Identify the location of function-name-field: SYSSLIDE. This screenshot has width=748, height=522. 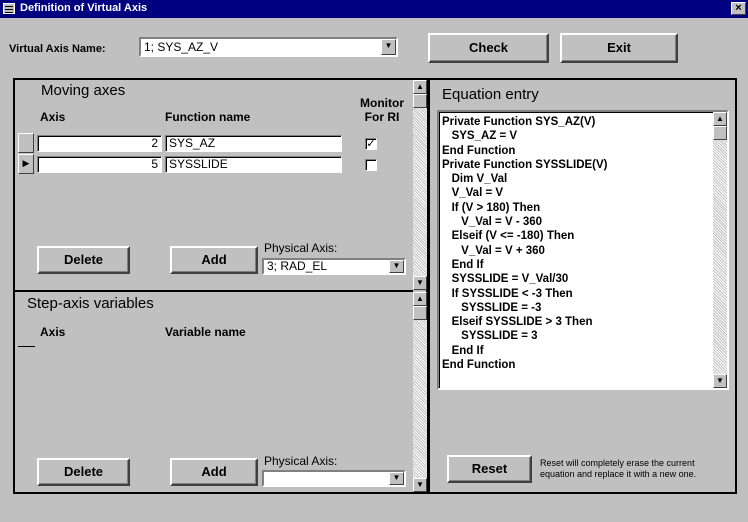
(253, 164).